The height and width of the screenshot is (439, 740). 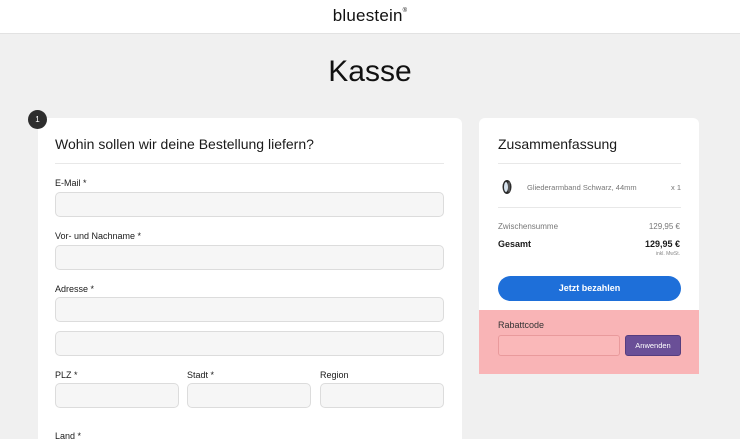 I want to click on region-label: Region, so click(x=334, y=375).